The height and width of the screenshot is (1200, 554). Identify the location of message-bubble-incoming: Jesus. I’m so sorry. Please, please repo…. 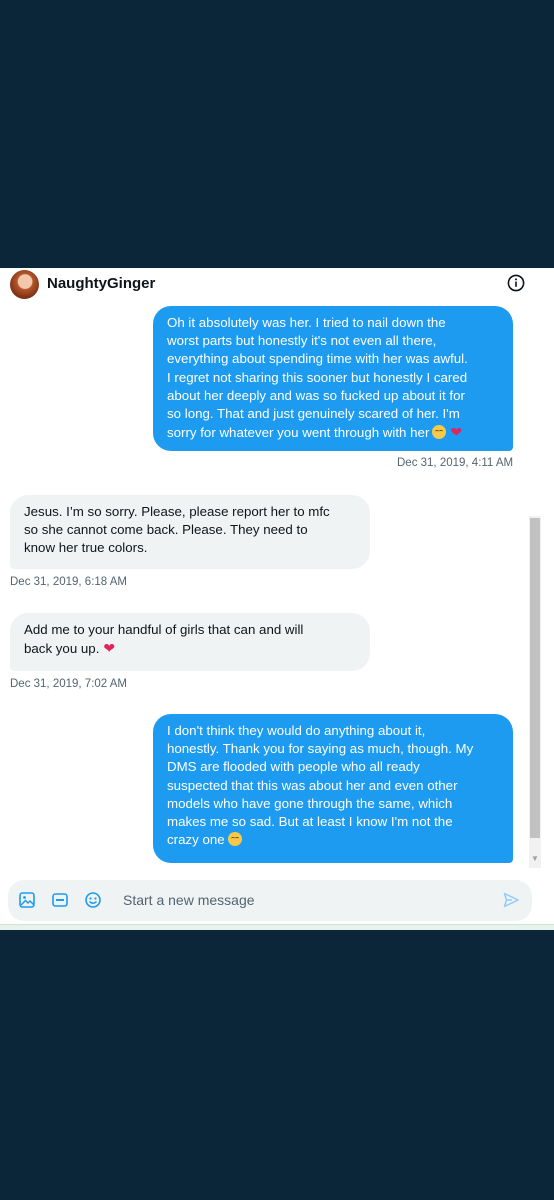
(190, 532).